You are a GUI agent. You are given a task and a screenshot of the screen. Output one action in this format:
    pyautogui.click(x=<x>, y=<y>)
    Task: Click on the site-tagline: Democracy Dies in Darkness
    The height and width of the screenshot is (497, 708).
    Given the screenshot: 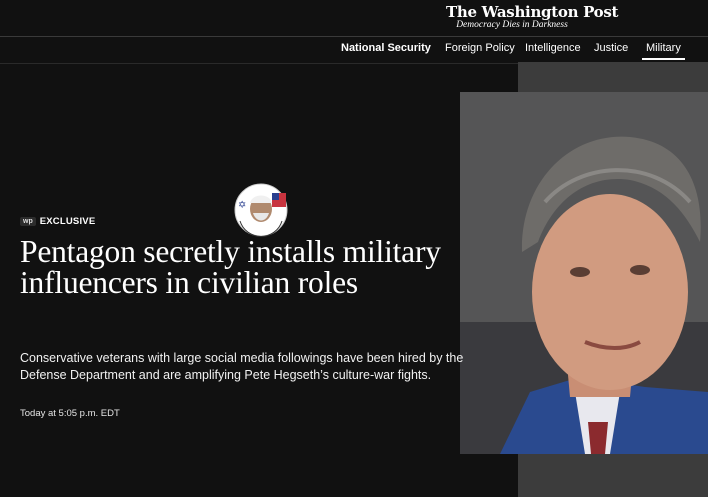 What is the action you would take?
    pyautogui.click(x=512, y=25)
    